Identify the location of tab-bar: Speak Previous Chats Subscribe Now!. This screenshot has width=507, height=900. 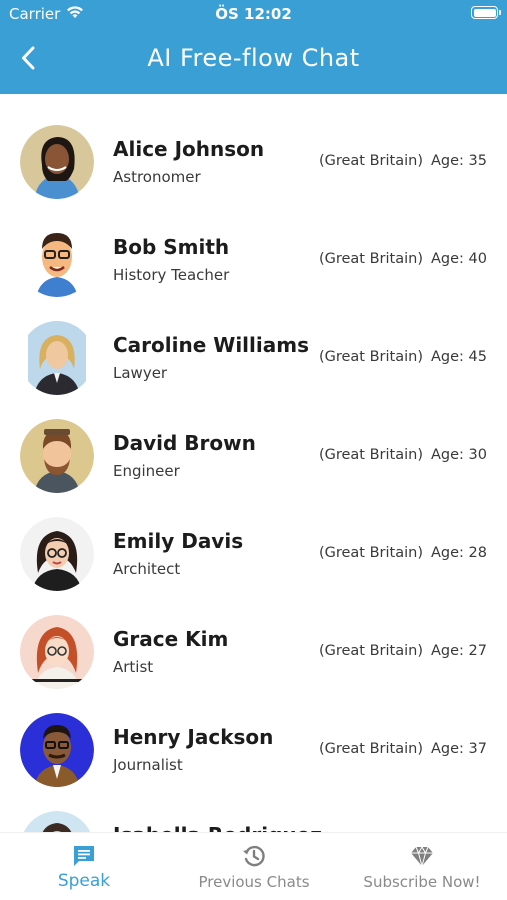
(253, 866).